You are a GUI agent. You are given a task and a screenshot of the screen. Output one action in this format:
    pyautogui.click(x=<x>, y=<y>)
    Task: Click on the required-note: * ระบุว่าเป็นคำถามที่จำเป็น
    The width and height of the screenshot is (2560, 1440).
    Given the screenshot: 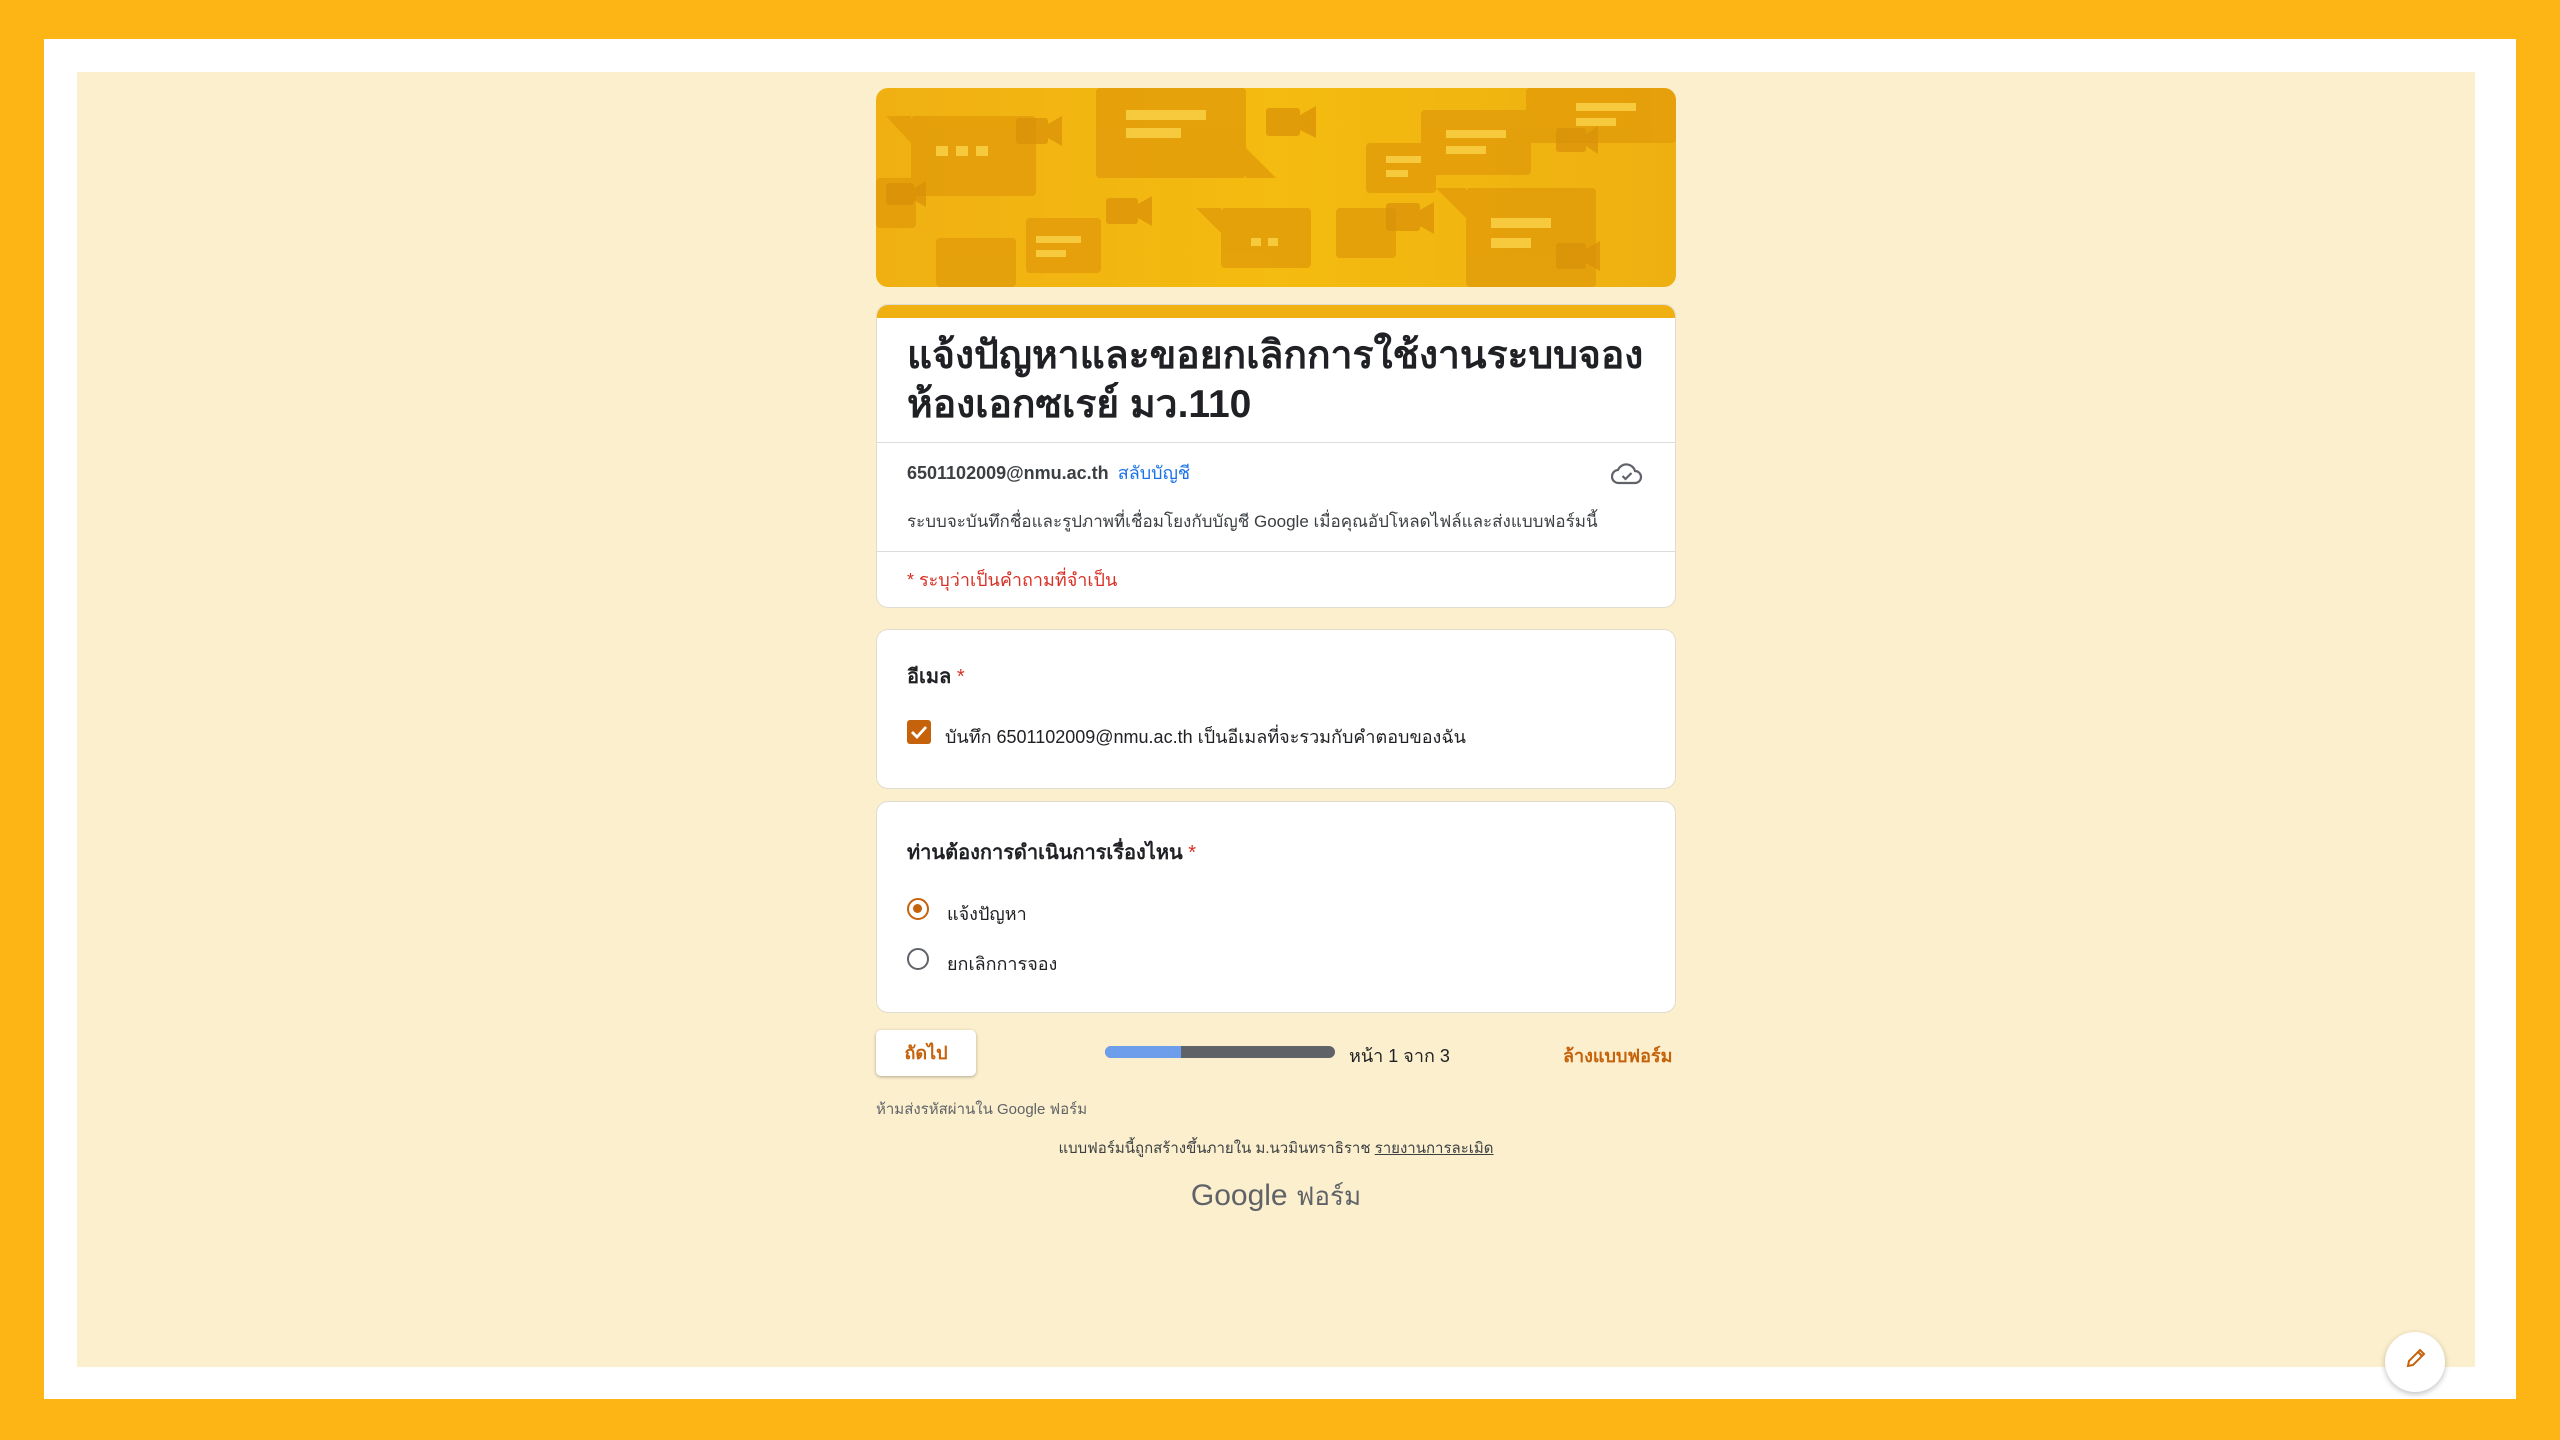 What is the action you would take?
    pyautogui.click(x=1012, y=580)
    